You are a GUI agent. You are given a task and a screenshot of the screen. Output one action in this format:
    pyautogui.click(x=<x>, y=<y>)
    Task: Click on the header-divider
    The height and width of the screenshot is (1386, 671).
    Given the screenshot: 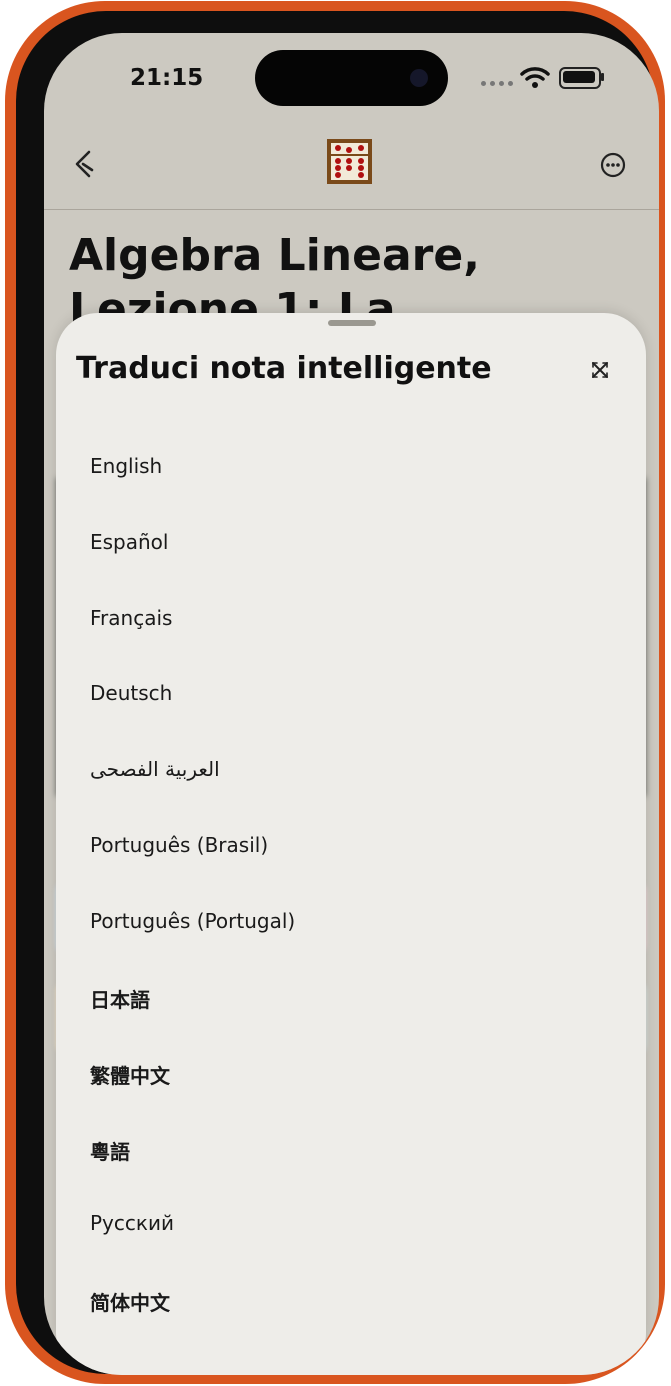 What is the action you would take?
    pyautogui.click(x=351, y=209)
    